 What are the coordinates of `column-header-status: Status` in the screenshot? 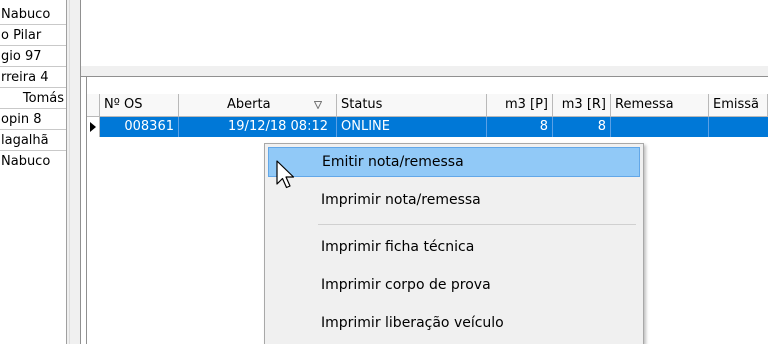 It's located at (412, 105).